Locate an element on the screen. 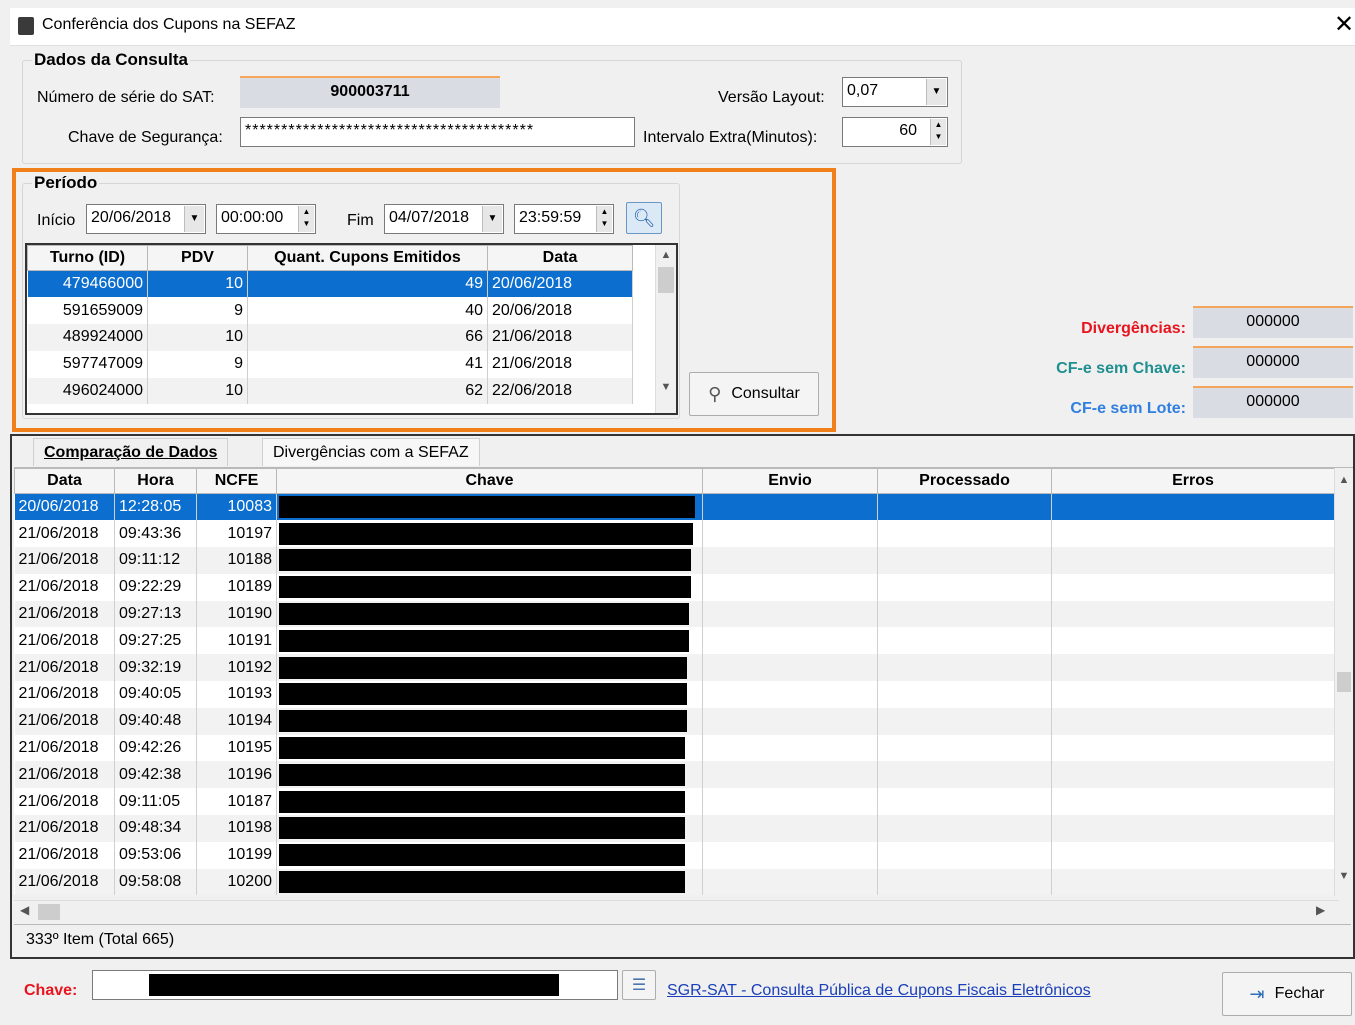 The image size is (1355, 1025). table-row: 479466000 10 49 20/06/2018 is located at coordinates (330, 284).